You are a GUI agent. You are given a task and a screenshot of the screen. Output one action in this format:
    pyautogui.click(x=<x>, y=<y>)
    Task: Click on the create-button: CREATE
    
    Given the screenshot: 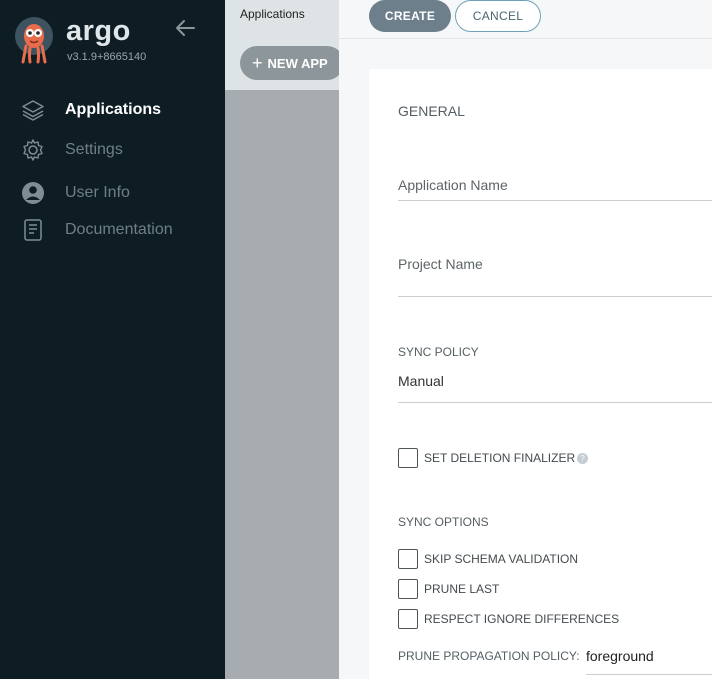 What is the action you would take?
    pyautogui.click(x=410, y=16)
    